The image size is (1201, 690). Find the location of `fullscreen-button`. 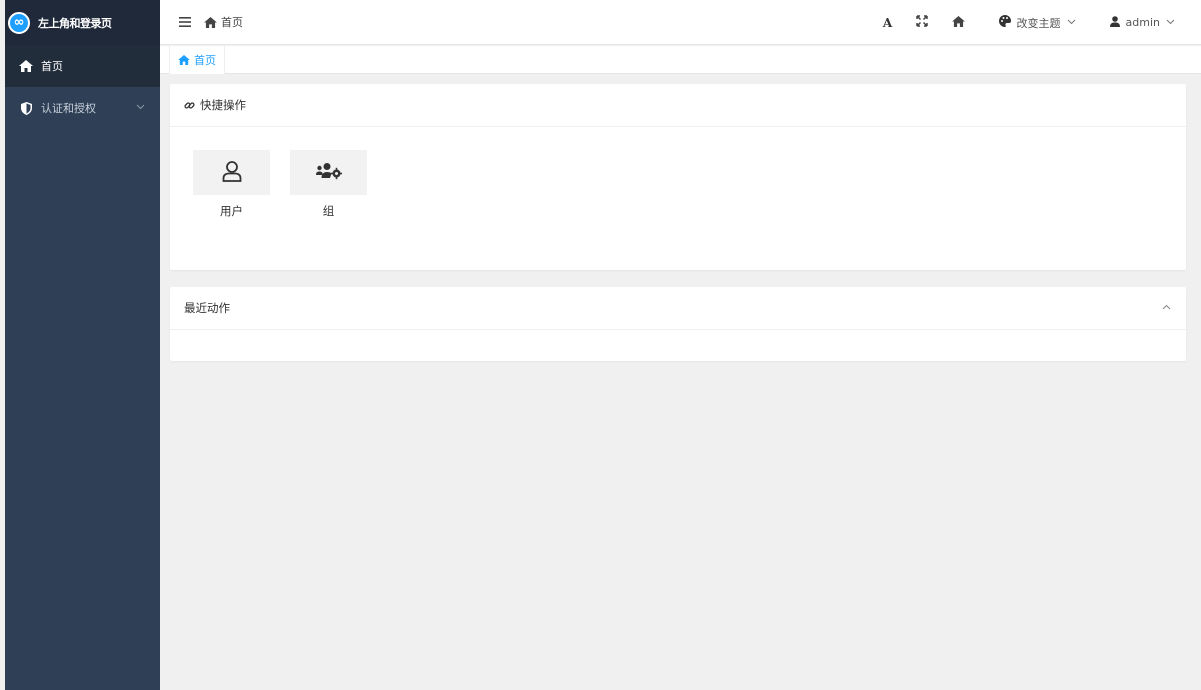

fullscreen-button is located at coordinates (922, 22).